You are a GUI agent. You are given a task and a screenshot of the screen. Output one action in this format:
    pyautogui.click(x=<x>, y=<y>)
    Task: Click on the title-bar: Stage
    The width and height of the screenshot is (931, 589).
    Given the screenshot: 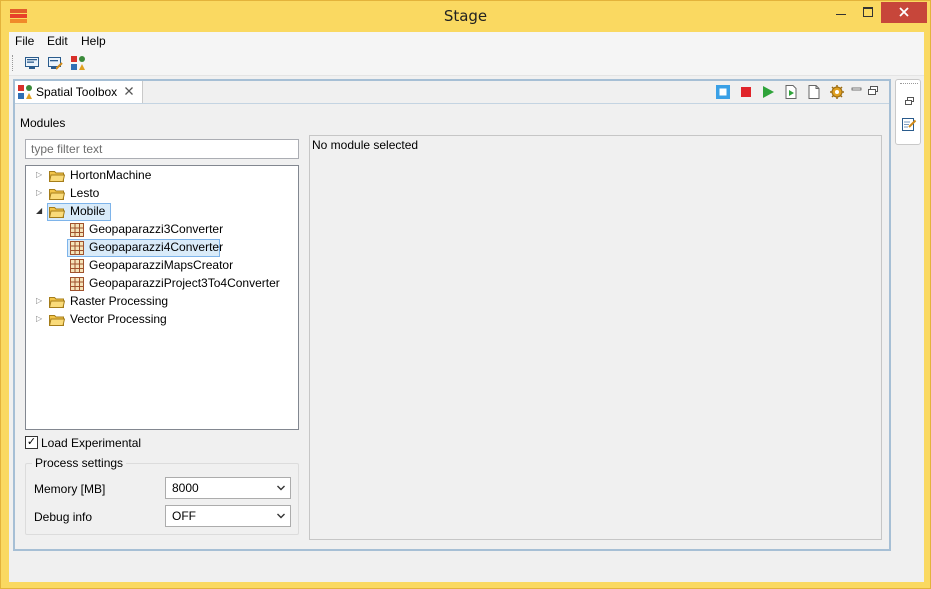 What is the action you would take?
    pyautogui.click(x=465, y=16)
    